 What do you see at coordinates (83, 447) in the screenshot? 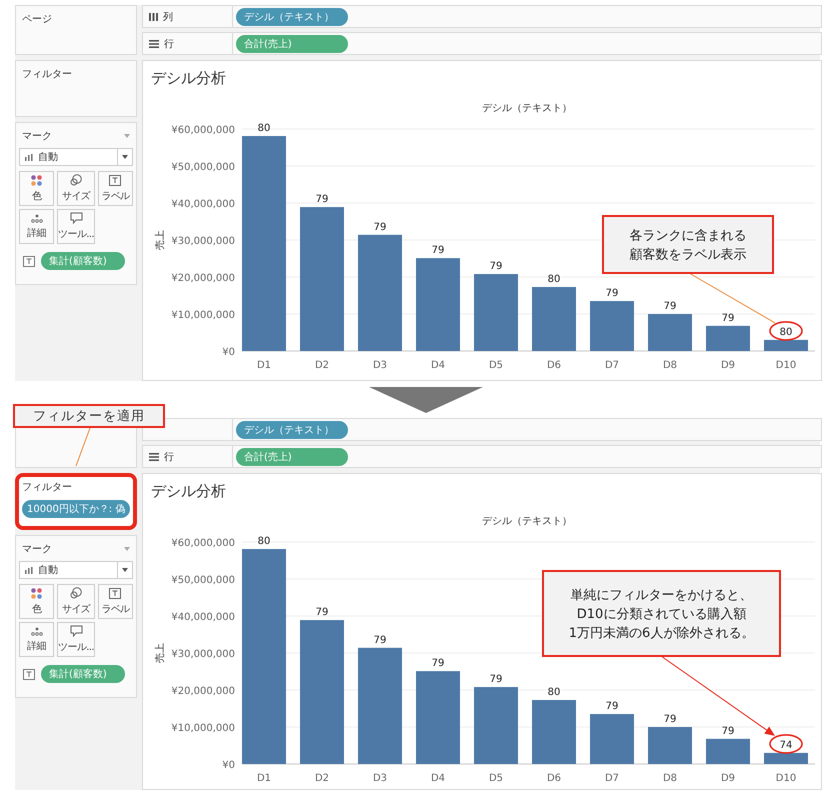
I see `leader-line` at bounding box center [83, 447].